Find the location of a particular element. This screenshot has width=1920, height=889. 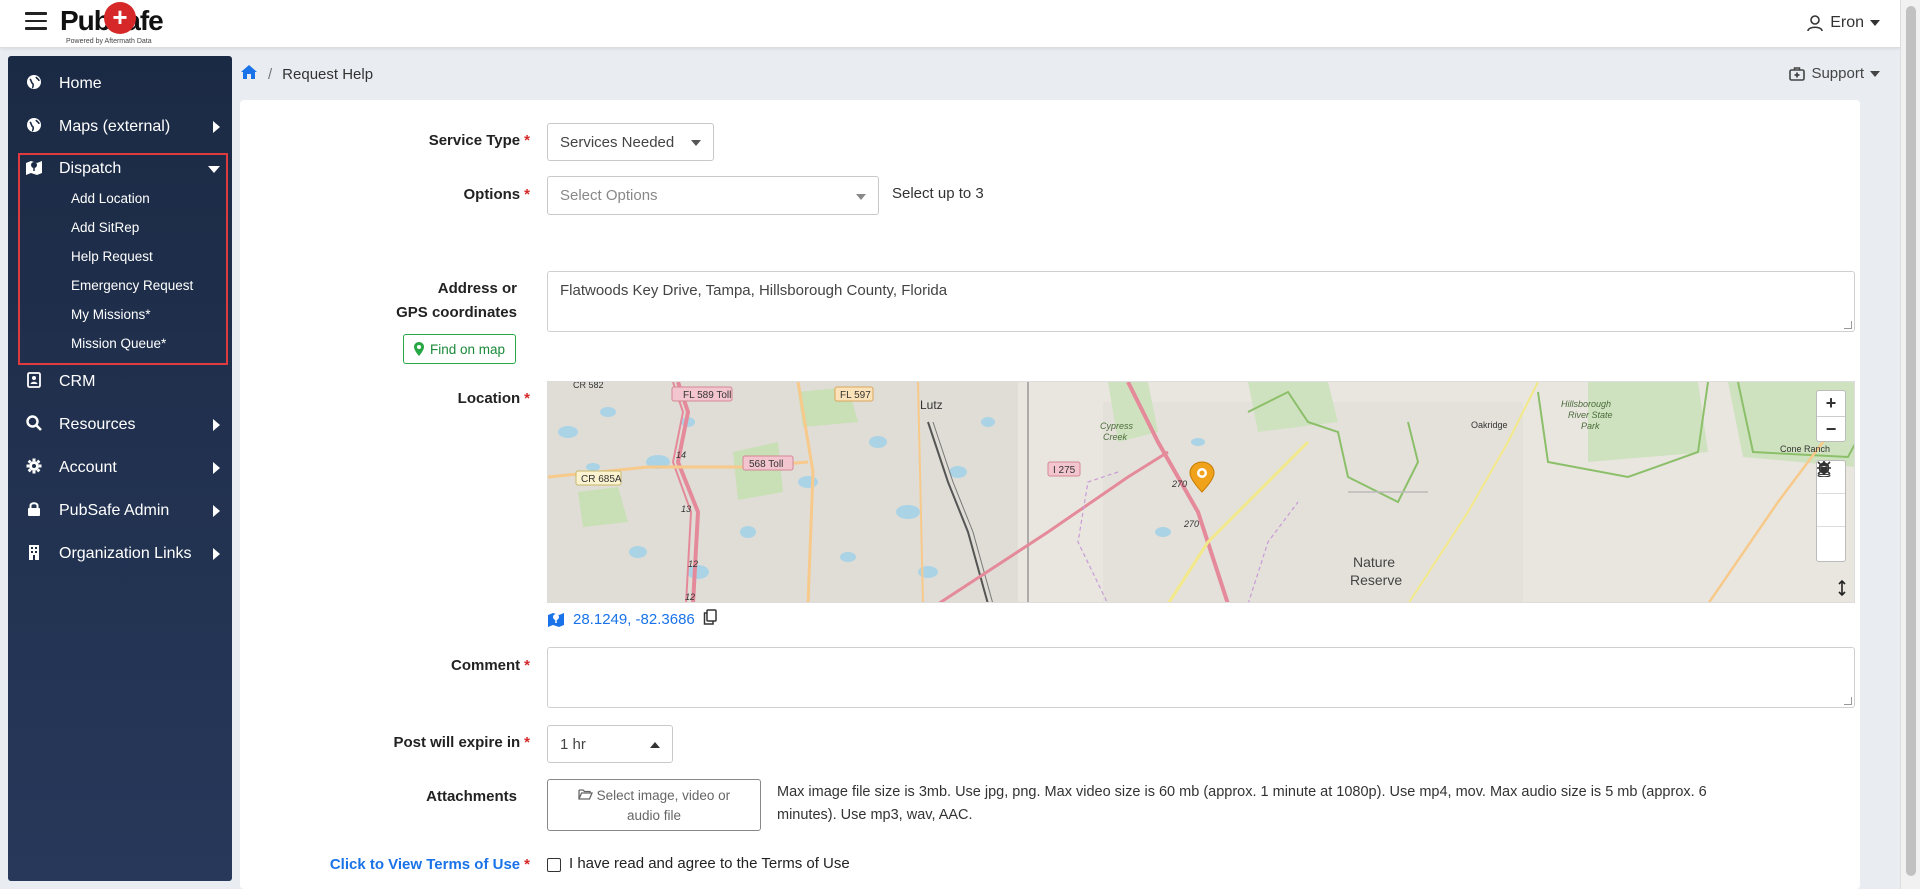

user-menu: Eron is located at coordinates (1843, 23).